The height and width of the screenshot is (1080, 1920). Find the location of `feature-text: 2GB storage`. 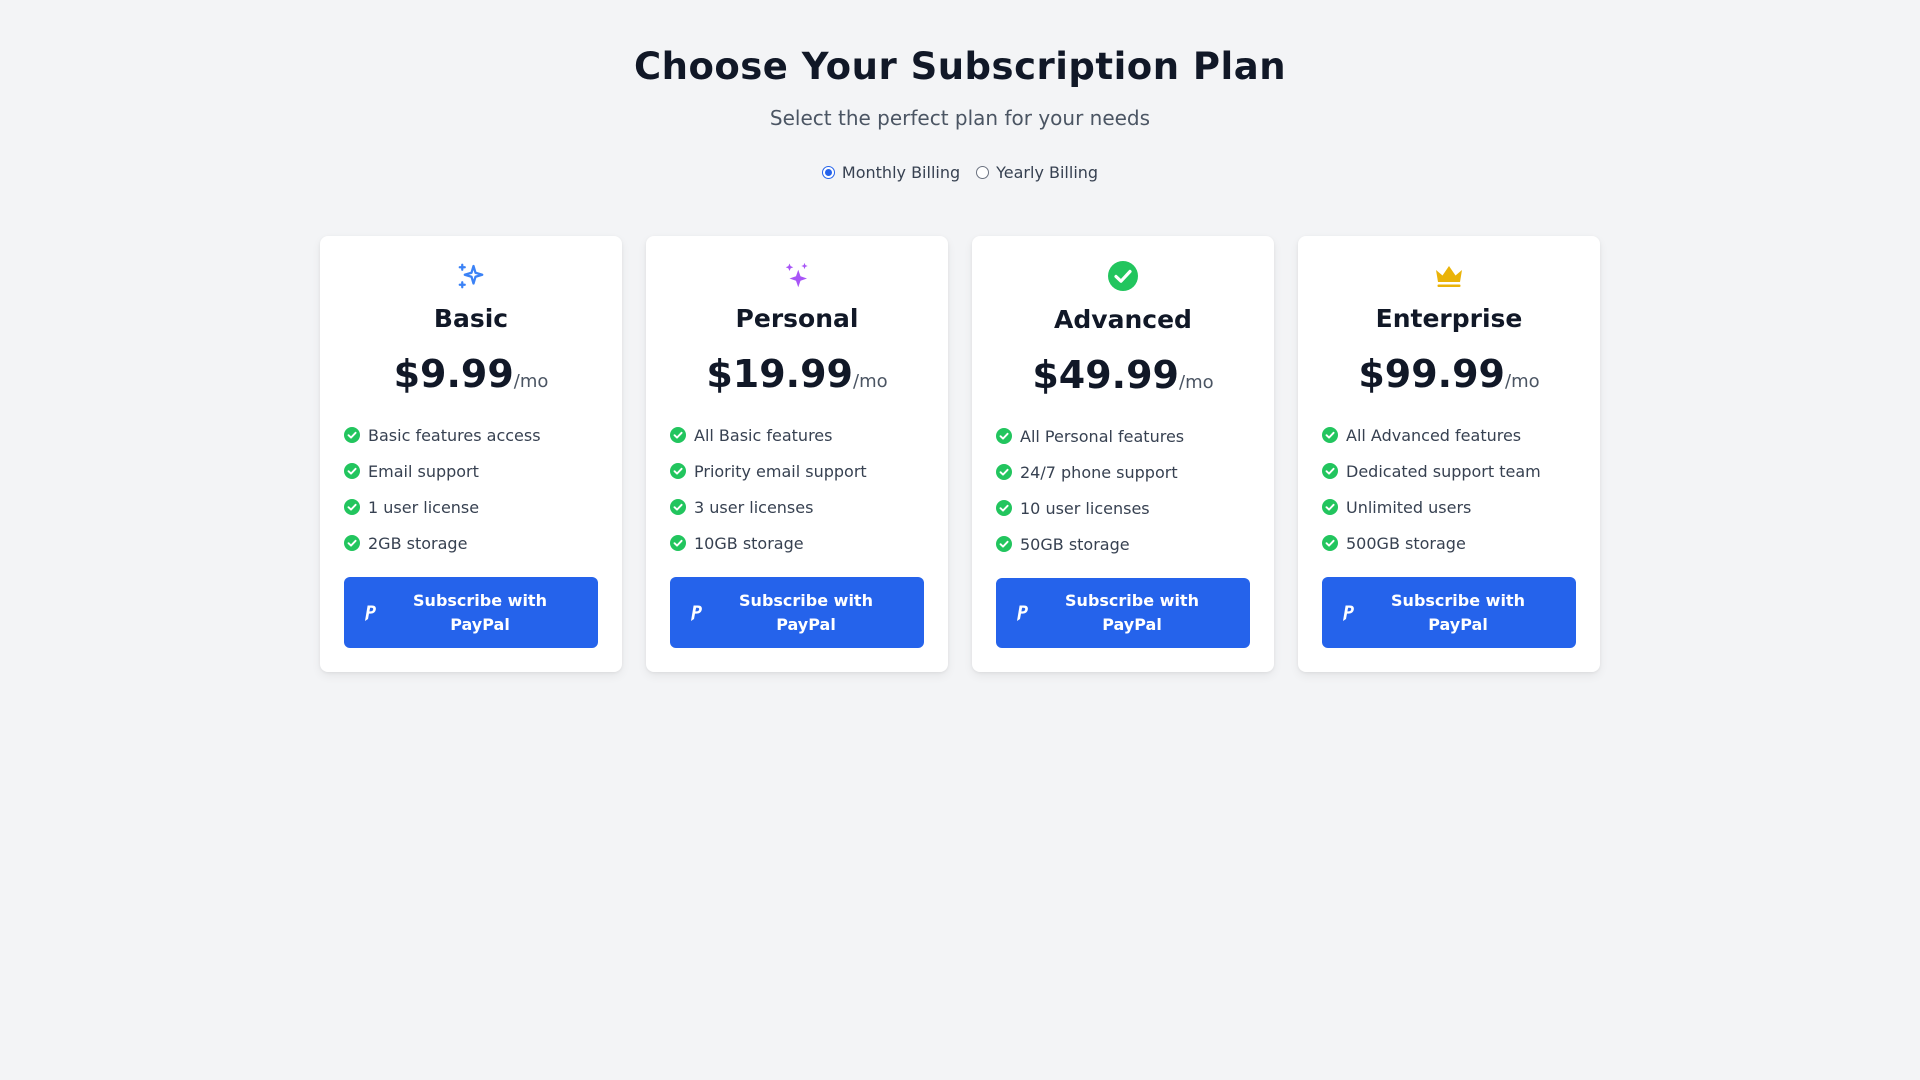

feature-text: 2GB storage is located at coordinates (418, 543).